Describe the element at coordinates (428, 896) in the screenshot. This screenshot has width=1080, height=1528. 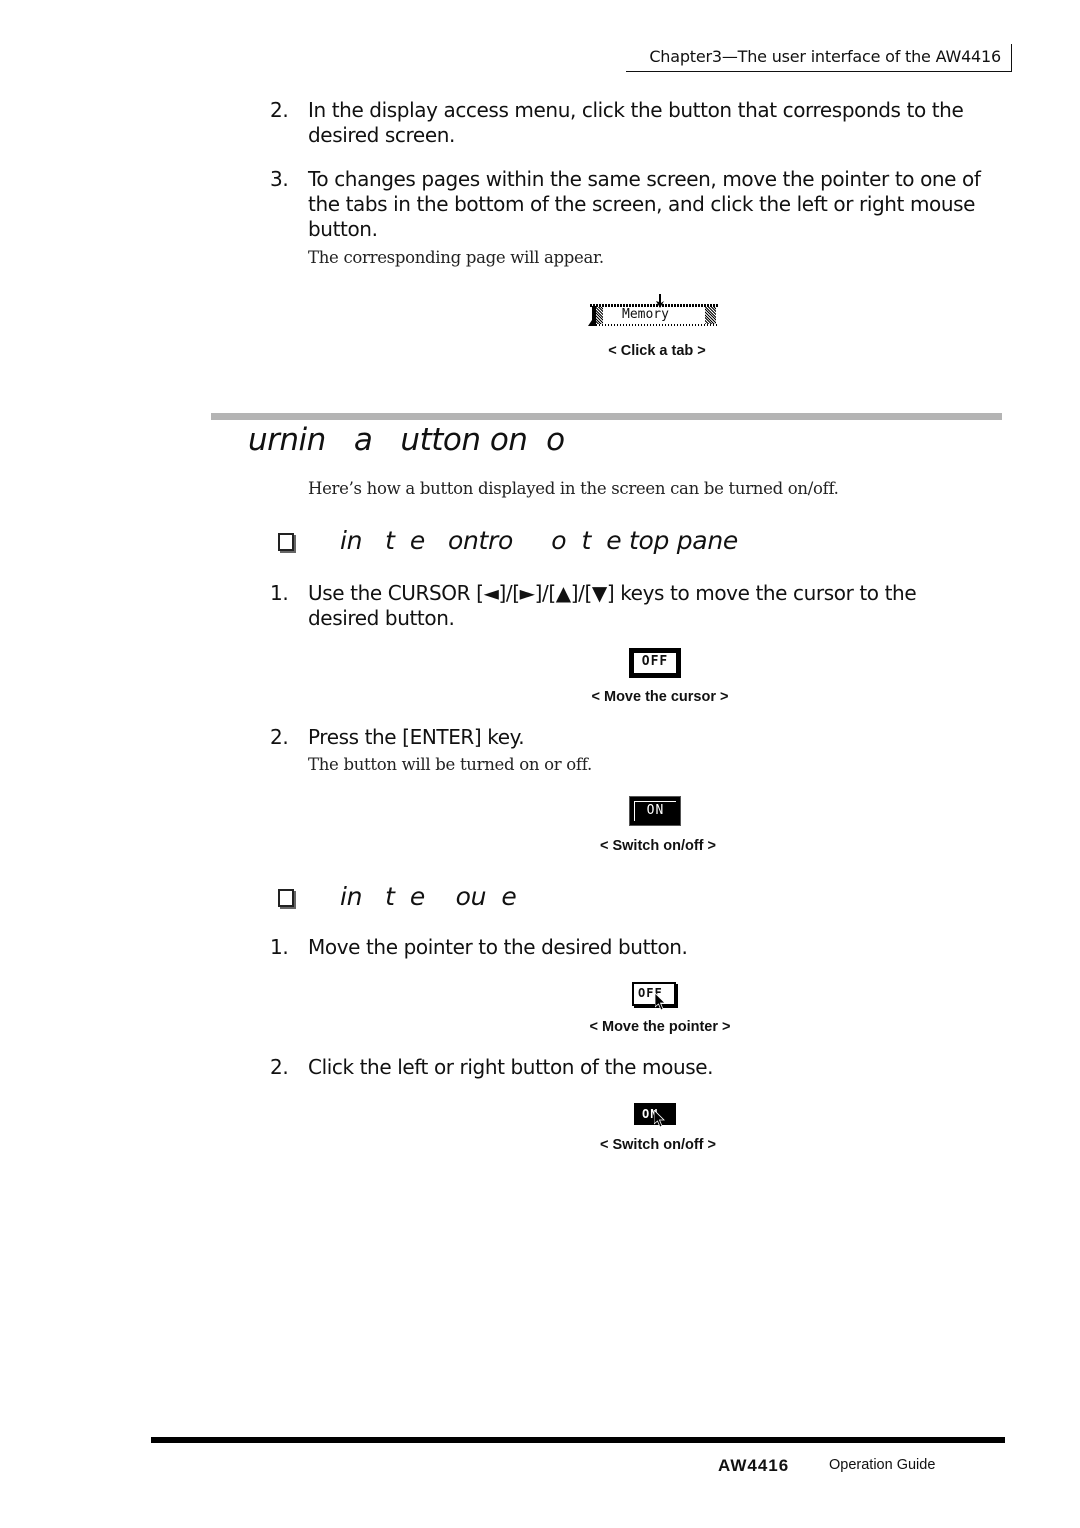
I see `subsection-title-mouse: in t e ou e` at that location.